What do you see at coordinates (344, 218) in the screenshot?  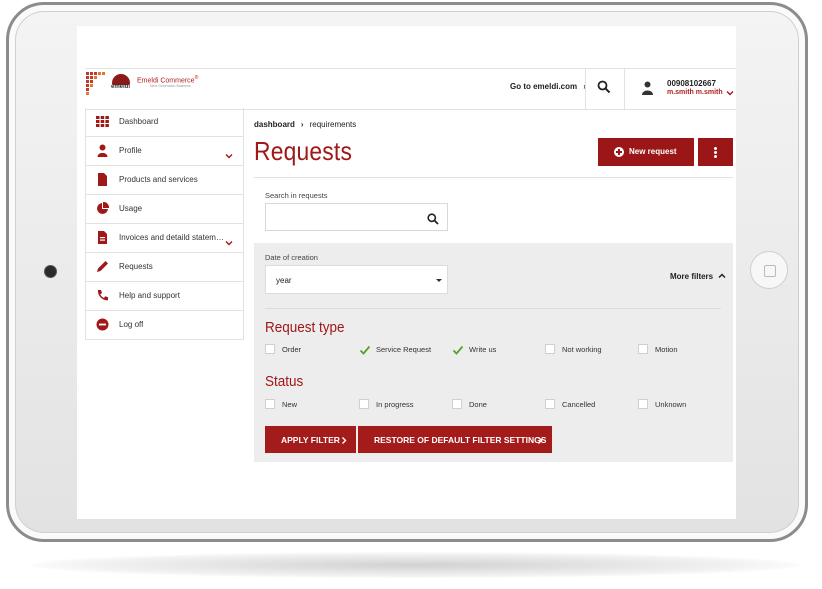 I see `search-input` at bounding box center [344, 218].